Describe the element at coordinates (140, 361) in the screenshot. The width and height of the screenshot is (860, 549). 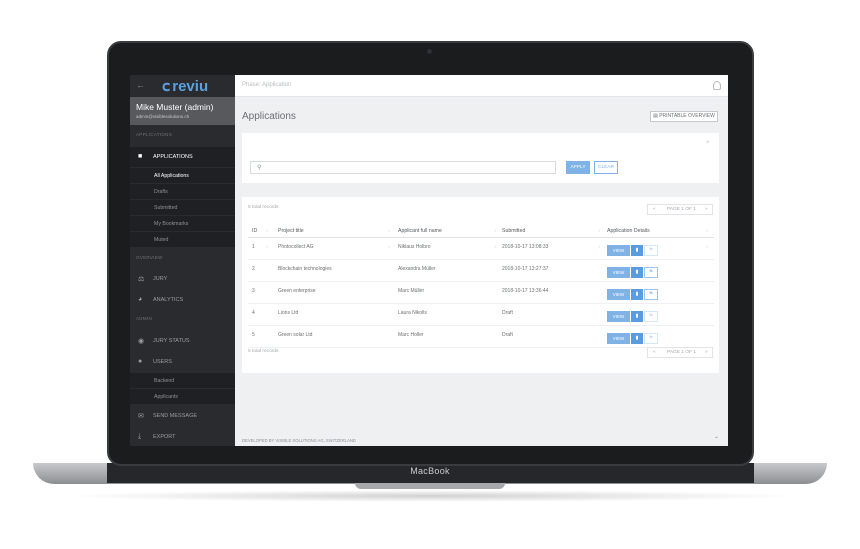
I see `users-icon: ●` at that location.